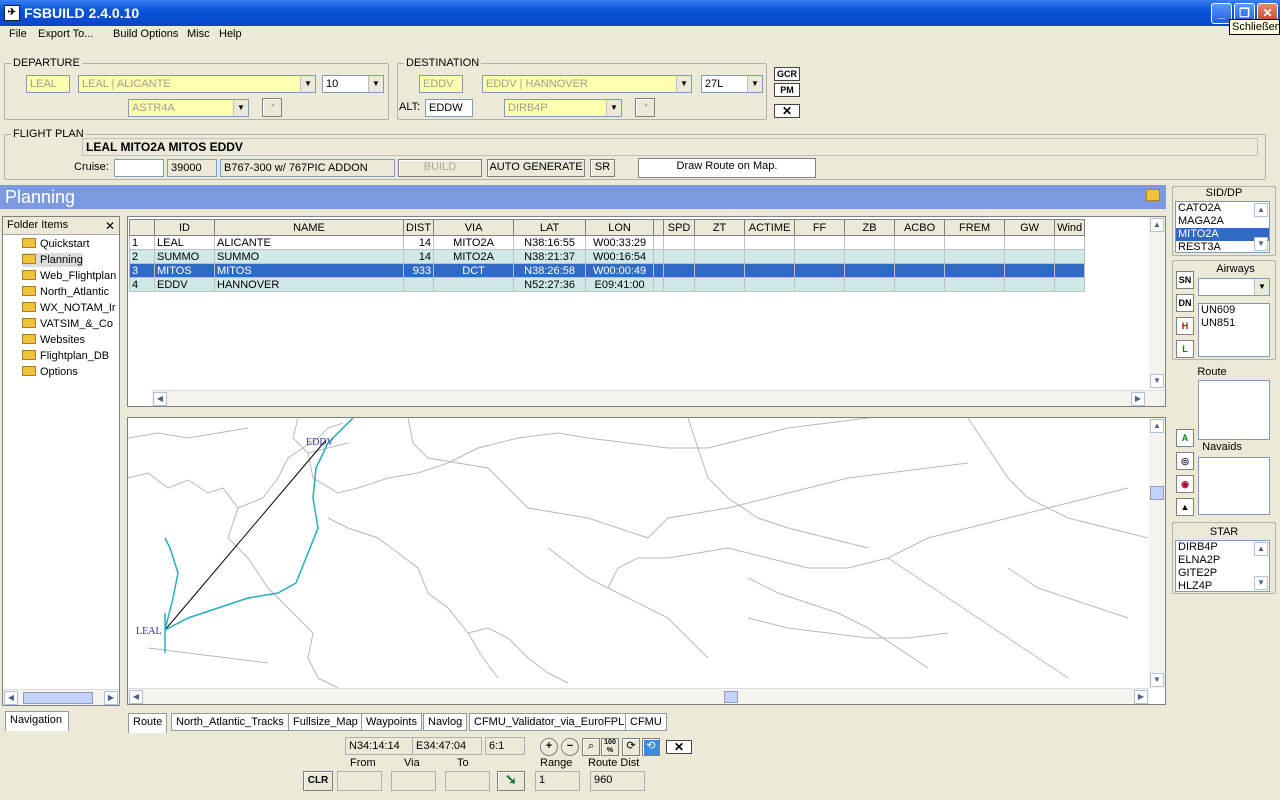  Describe the element at coordinates (50, 372) in the screenshot. I see `folder-item-options: Options` at that location.